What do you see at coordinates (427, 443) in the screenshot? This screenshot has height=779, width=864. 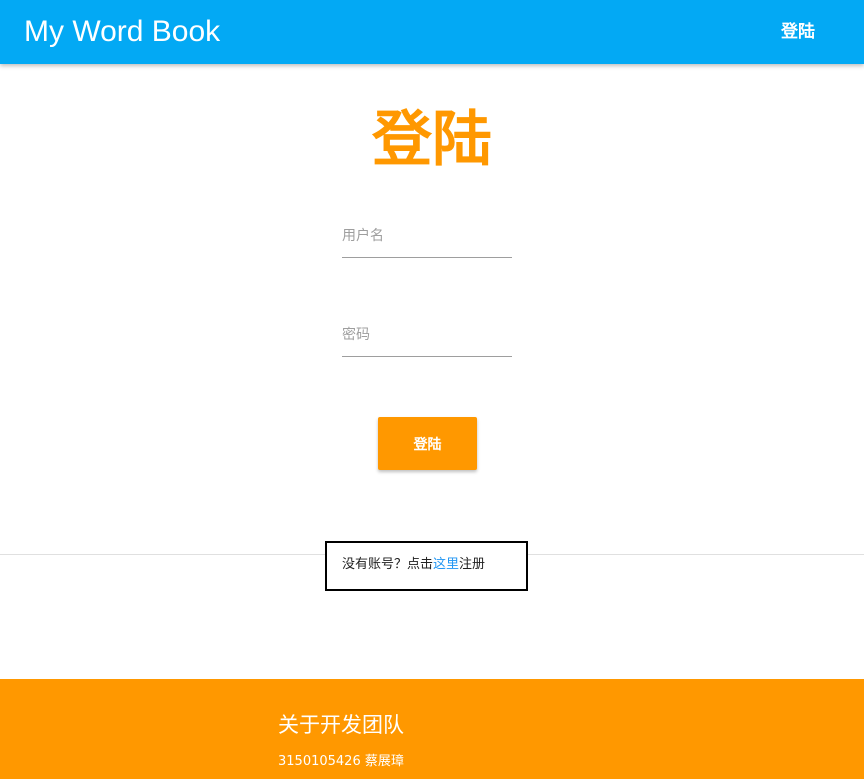 I see `login-submit-button: 登陆` at bounding box center [427, 443].